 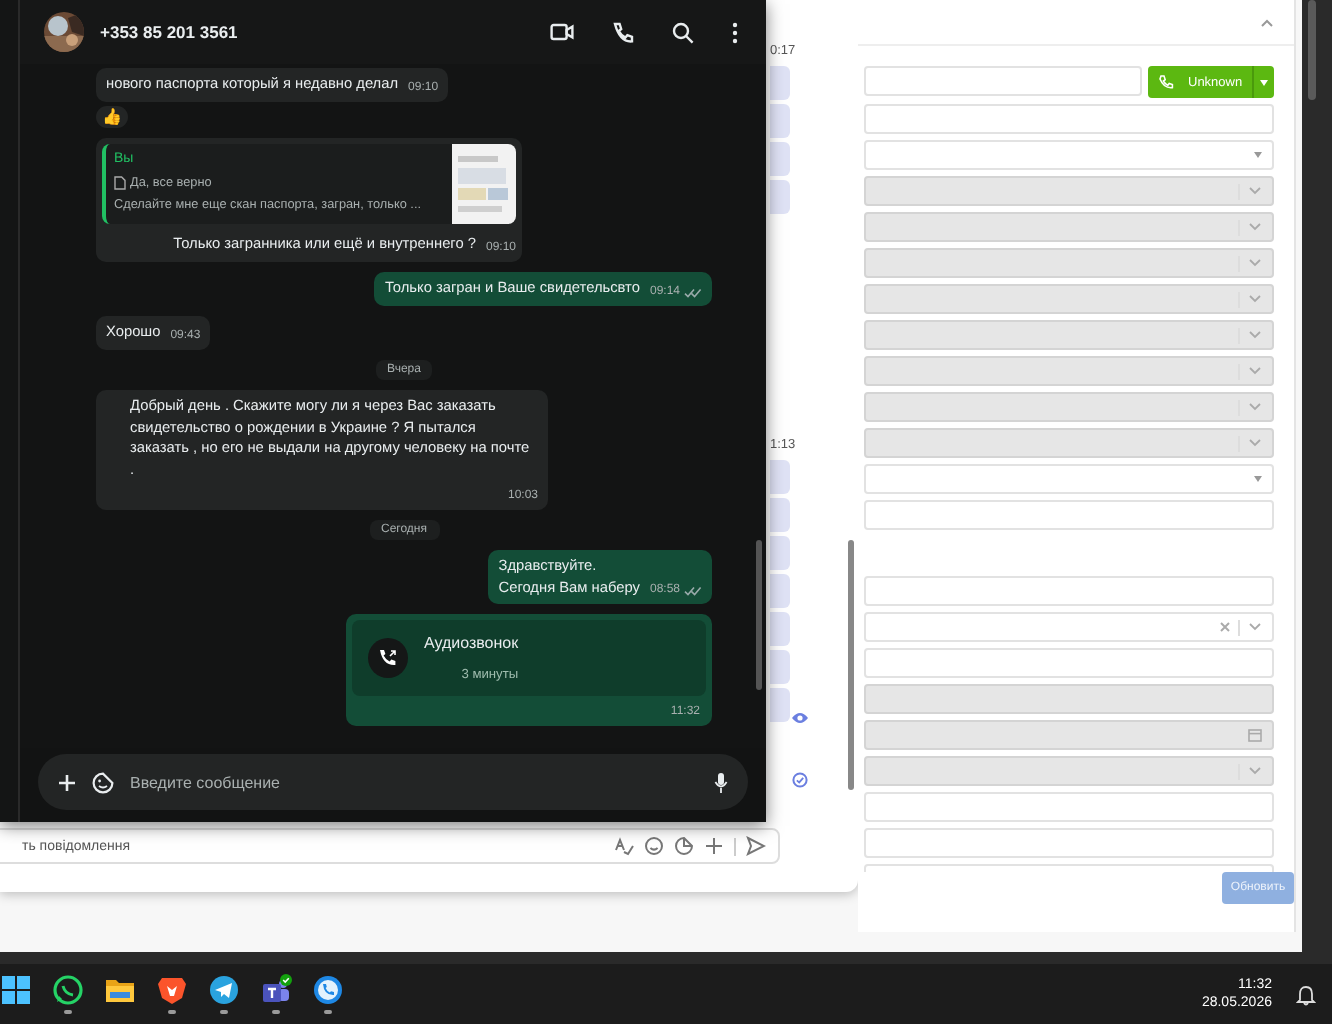 I want to click on windows-icon, so click(x=16, y=990).